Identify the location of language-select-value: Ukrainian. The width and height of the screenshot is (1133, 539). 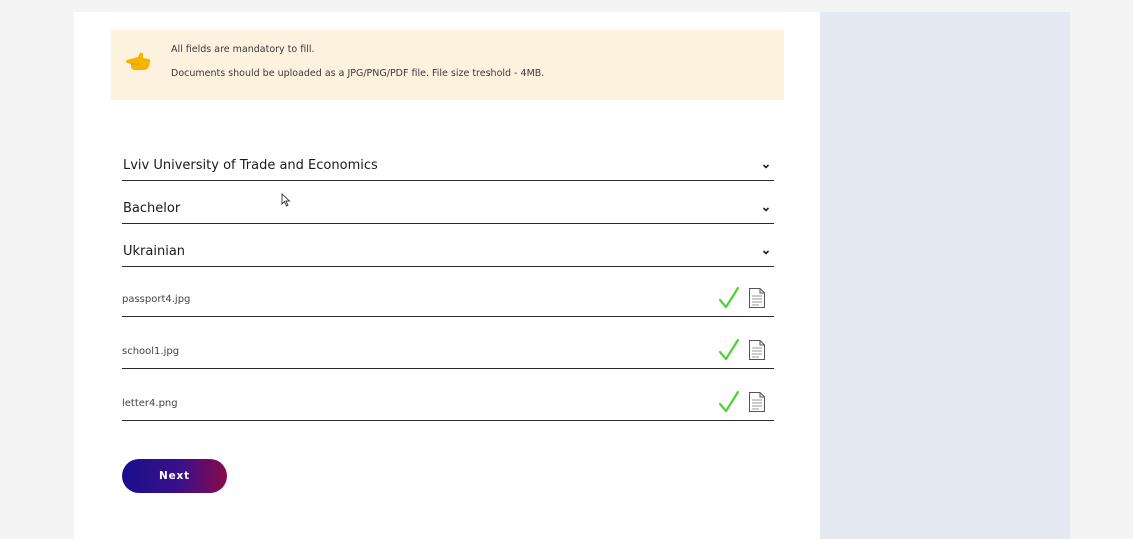
(154, 251).